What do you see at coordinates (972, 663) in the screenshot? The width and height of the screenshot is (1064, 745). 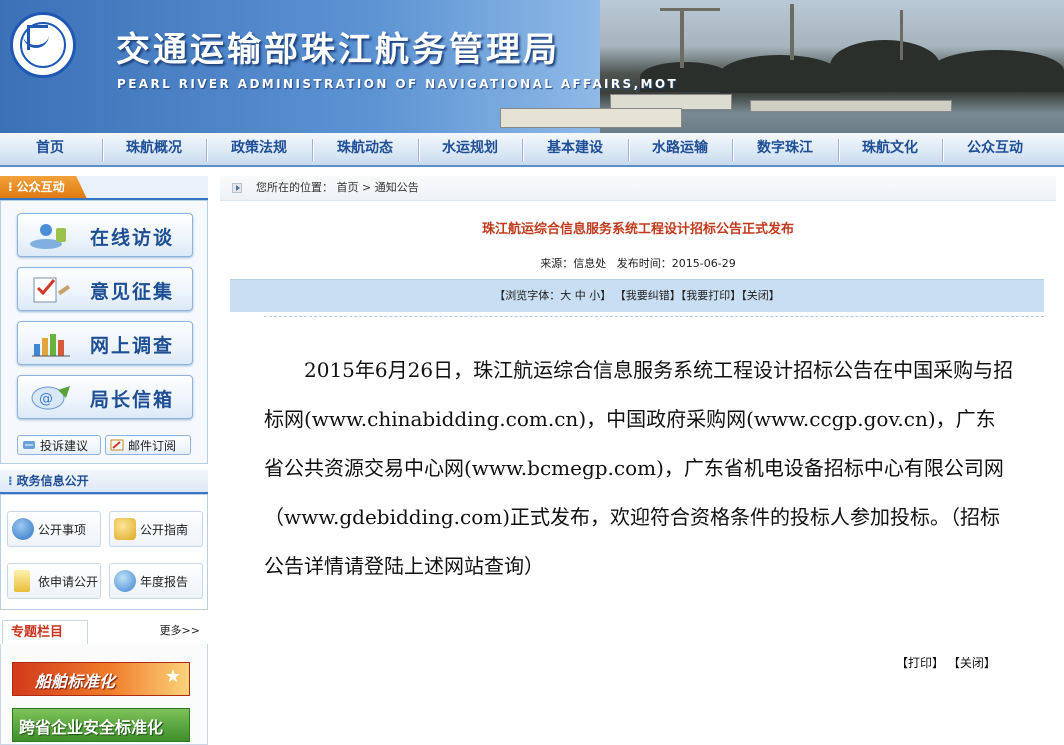 I see `footer-close-link: 【关闭】` at bounding box center [972, 663].